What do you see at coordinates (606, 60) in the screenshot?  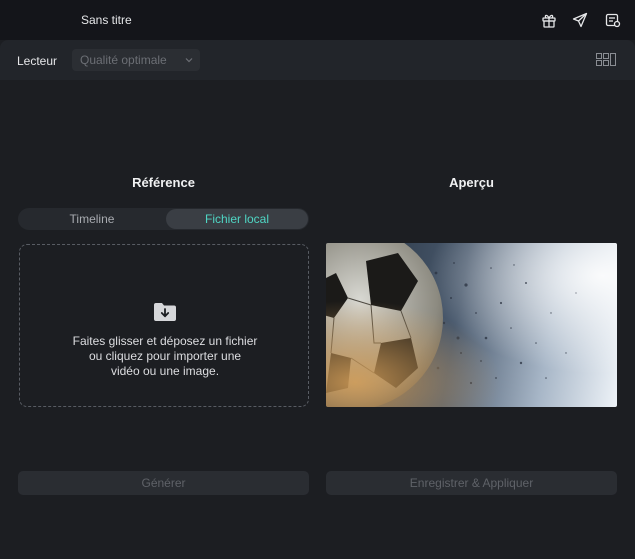 I see `layout-grid-icon` at bounding box center [606, 60].